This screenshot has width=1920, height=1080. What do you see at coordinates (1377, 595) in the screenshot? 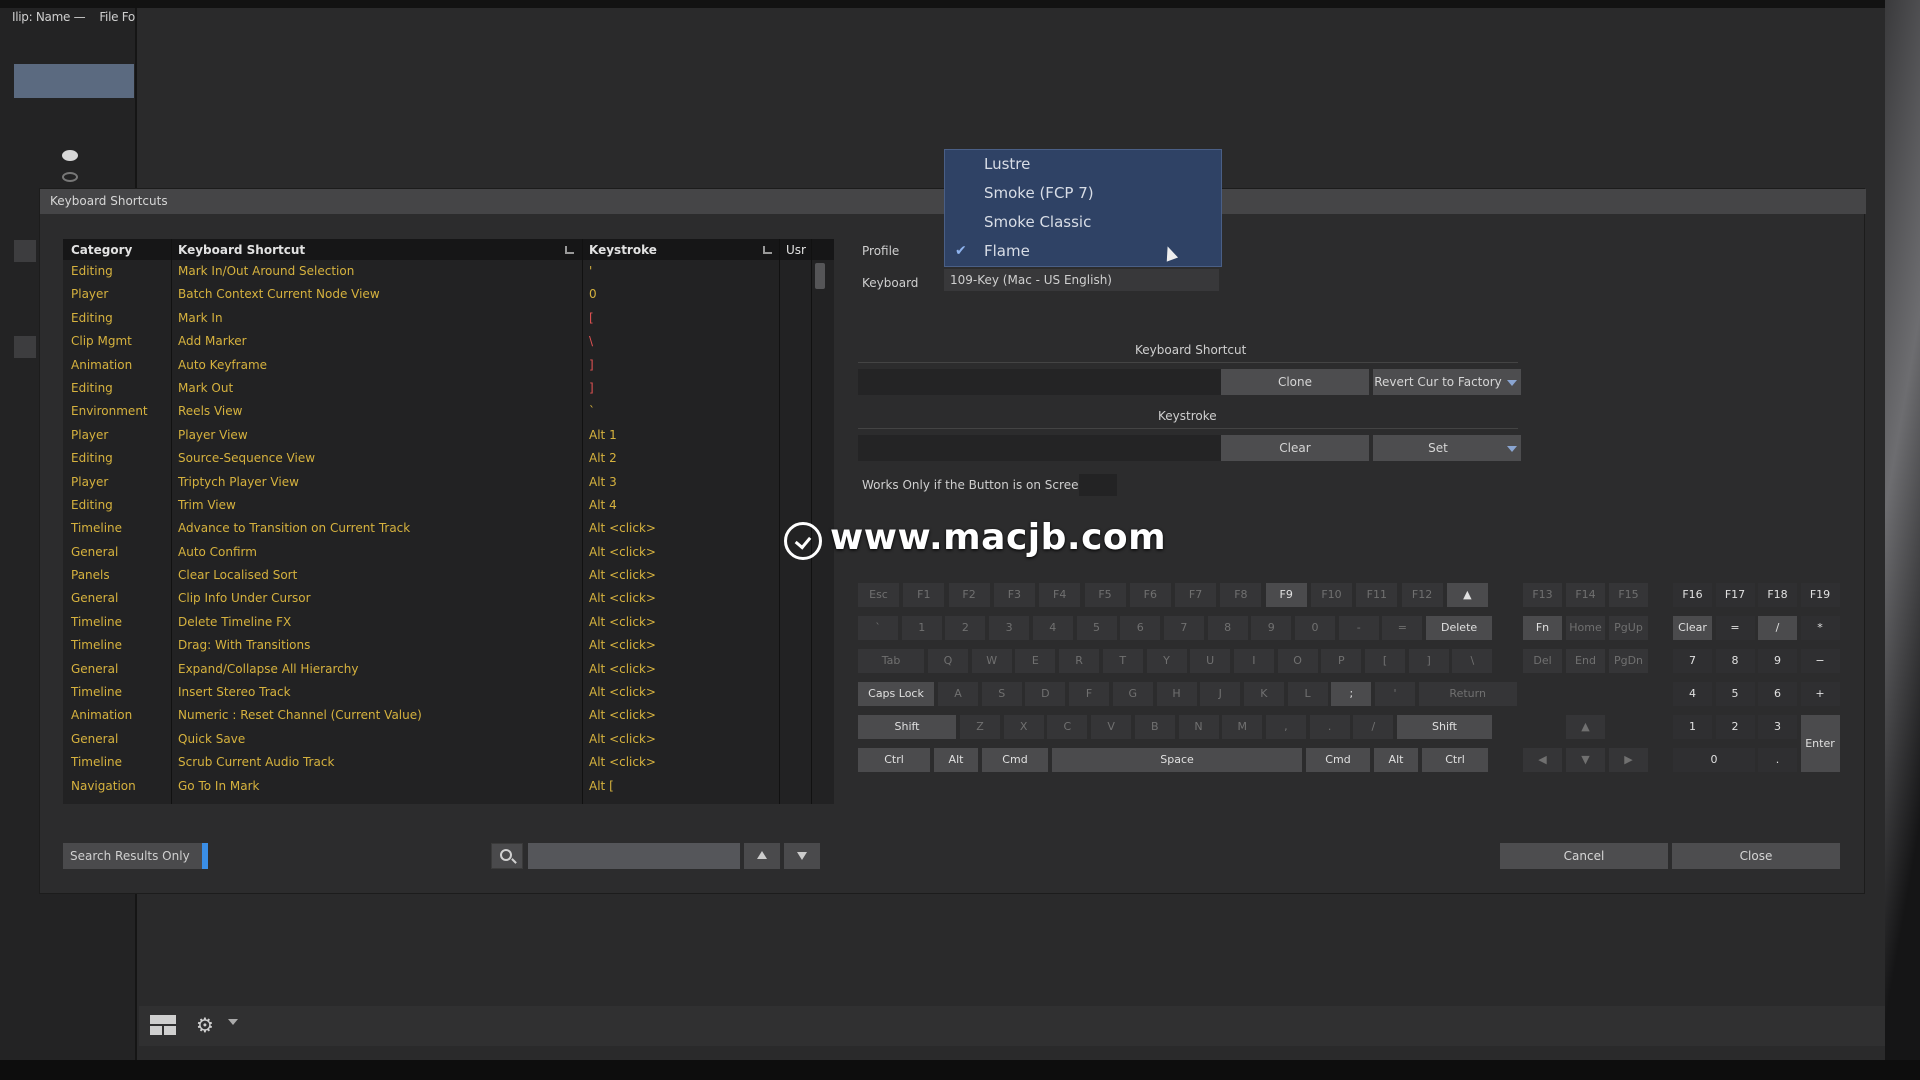
I see `key-f11: F11` at bounding box center [1377, 595].